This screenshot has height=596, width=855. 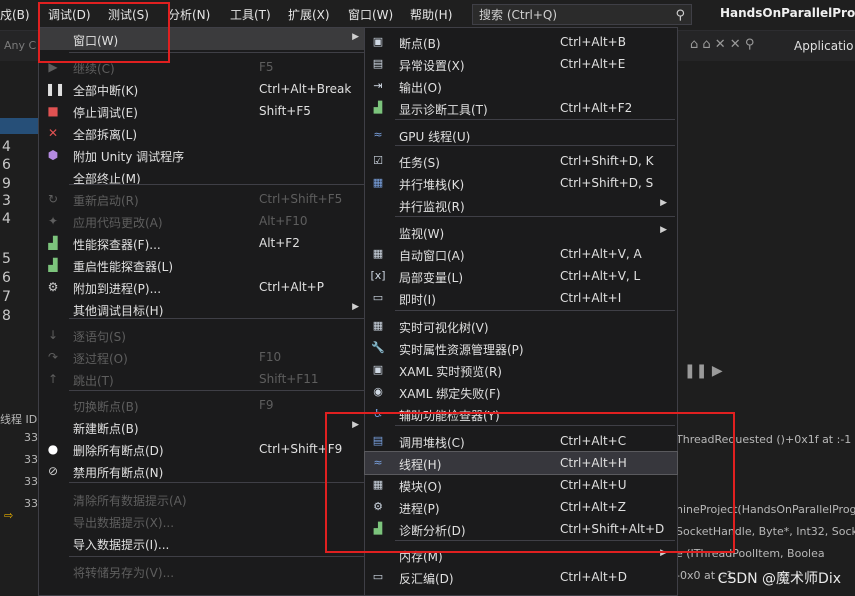 I want to click on menu-item-shortcut: Alt+F10, so click(x=283, y=221).